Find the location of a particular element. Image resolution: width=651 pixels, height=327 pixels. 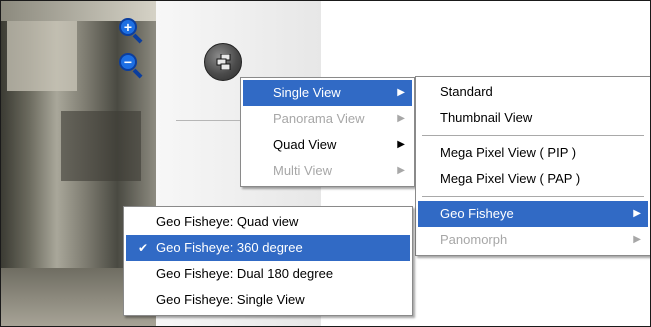

zoom-out-icon: − is located at coordinates (132, 66).